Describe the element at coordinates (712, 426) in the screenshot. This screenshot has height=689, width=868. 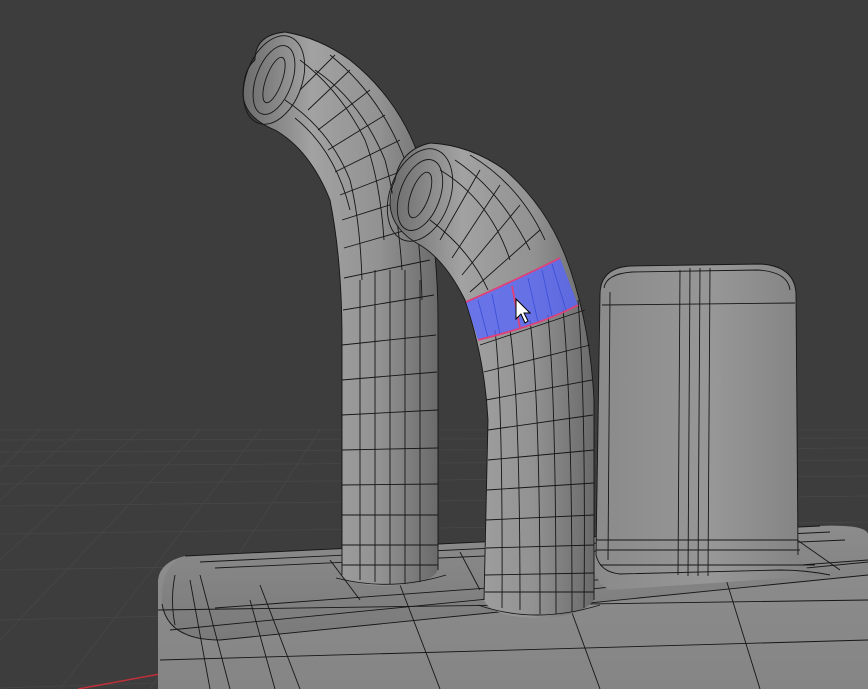
I see `rounded-box-column` at that location.